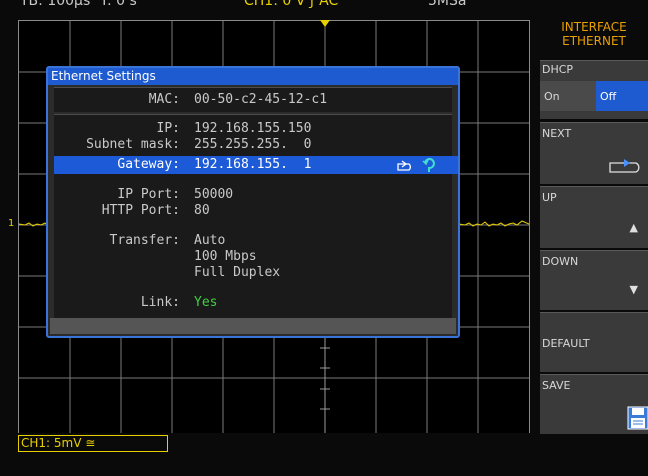  I want to click on floppy-disk-icon, so click(637, 418).